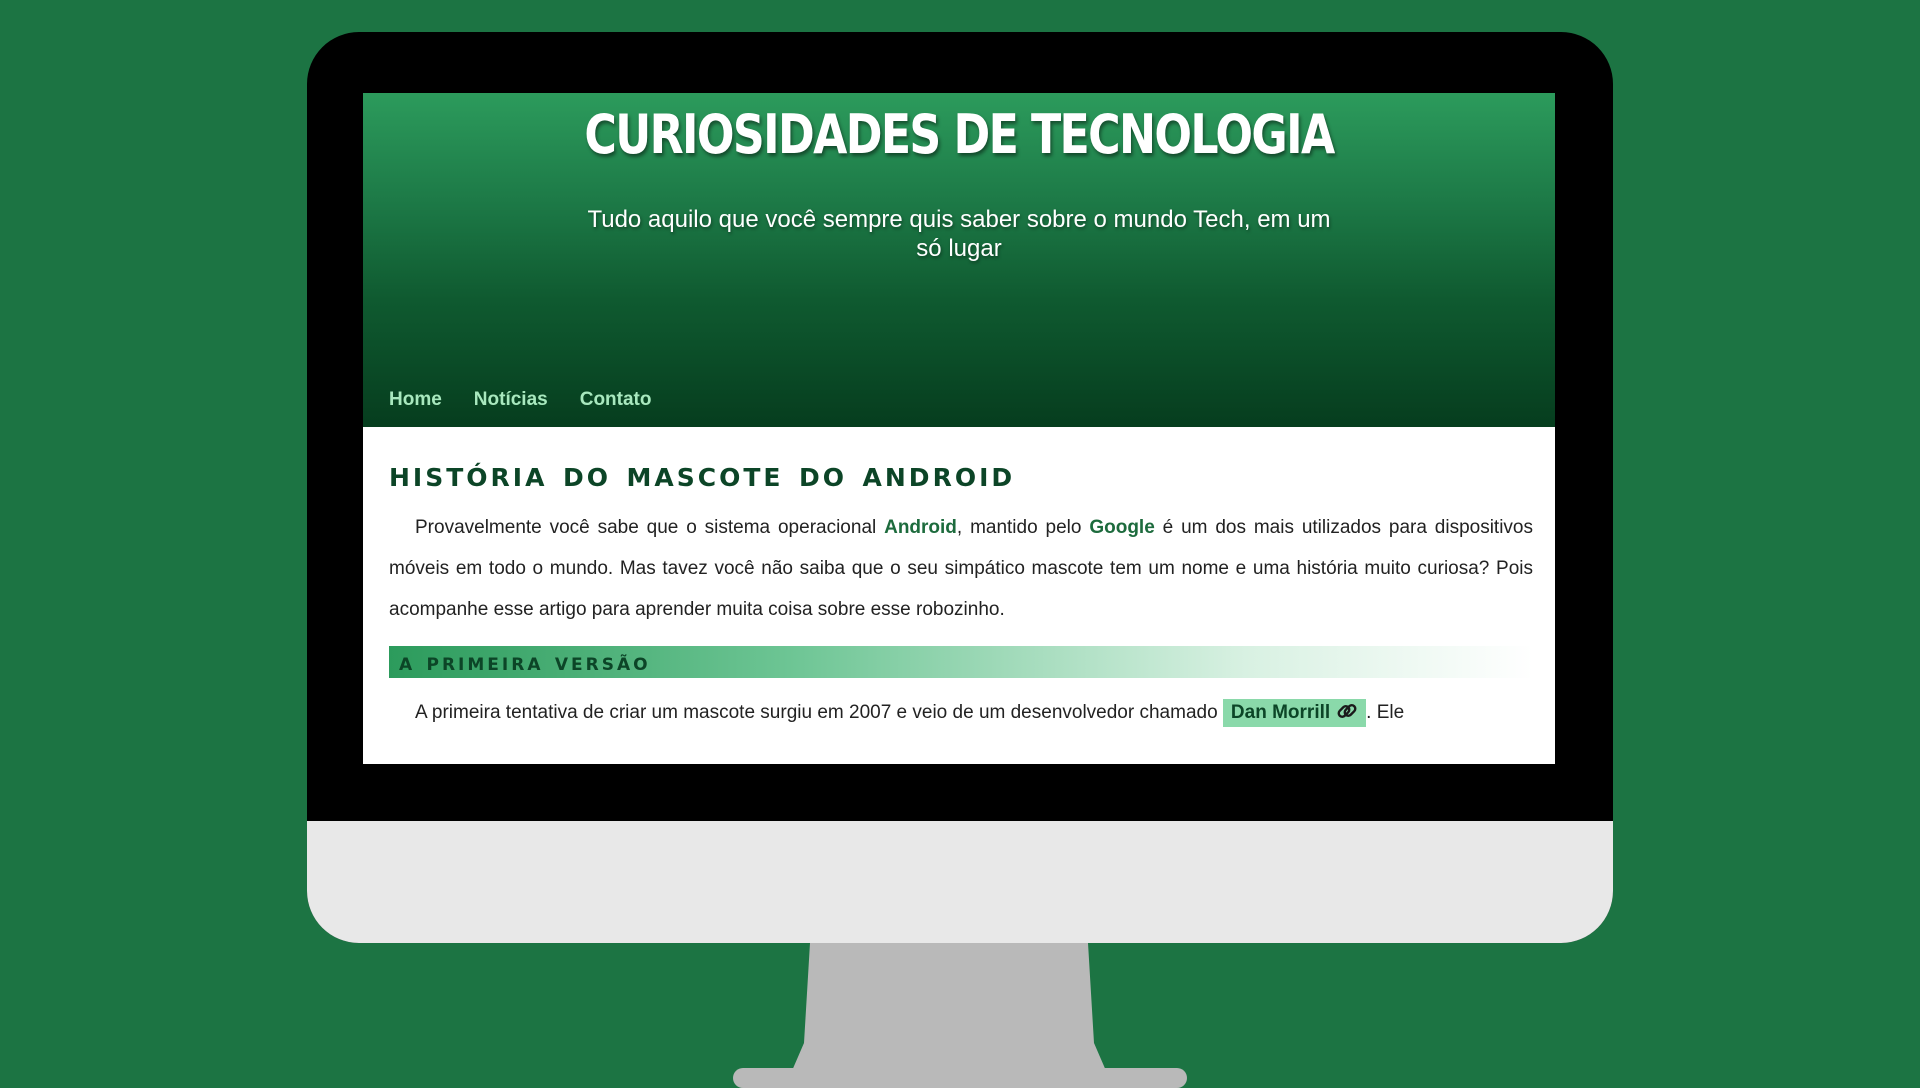 Image resolution: width=1920 pixels, height=1088 pixels. What do you see at coordinates (1280, 712) in the screenshot?
I see `link-label: Dan Morrill` at bounding box center [1280, 712].